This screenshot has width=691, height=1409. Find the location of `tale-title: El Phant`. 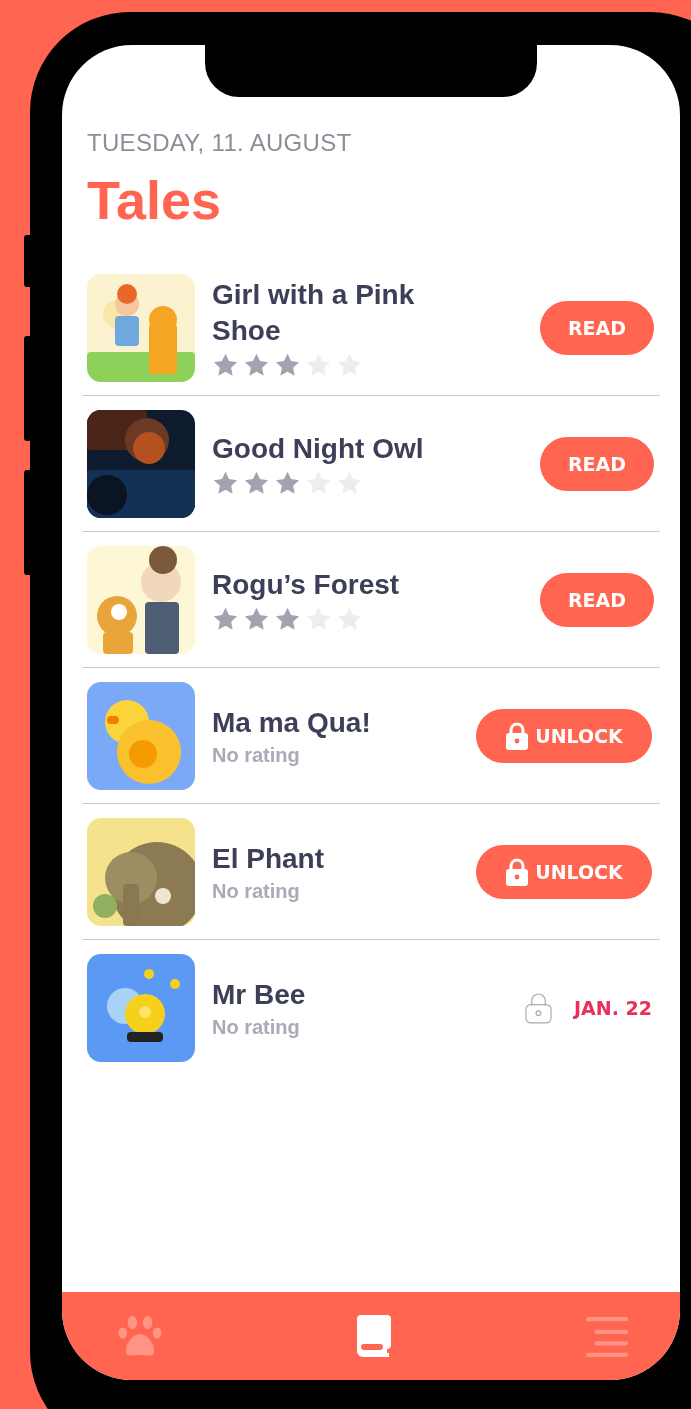

tale-title: El Phant is located at coordinates (268, 859).